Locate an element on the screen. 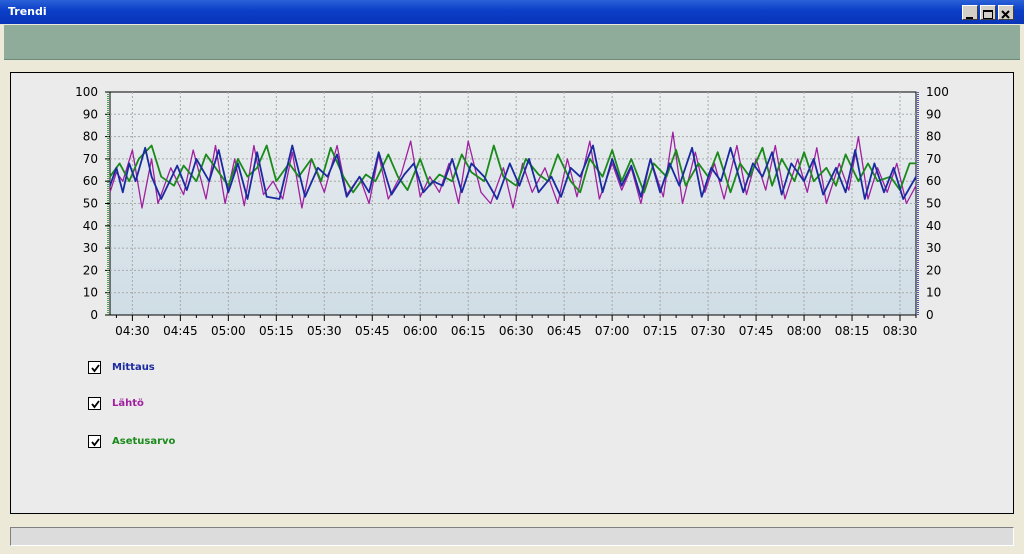 This screenshot has width=1024, height=554. x-tick-label: 05:00 is located at coordinates (228, 331).